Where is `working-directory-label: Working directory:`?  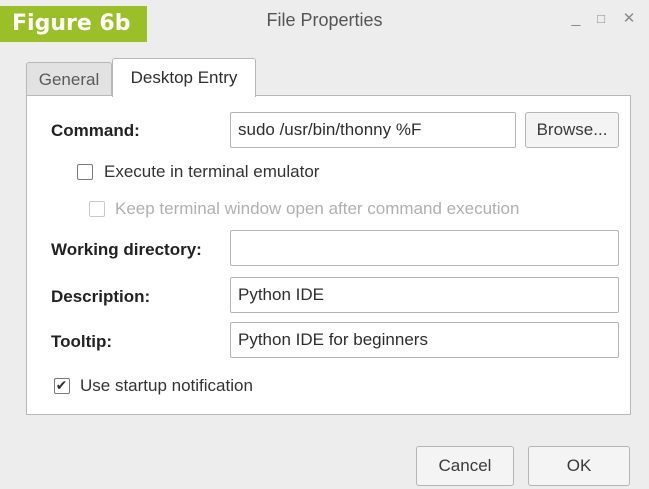
working-directory-label: Working directory: is located at coordinates (126, 249).